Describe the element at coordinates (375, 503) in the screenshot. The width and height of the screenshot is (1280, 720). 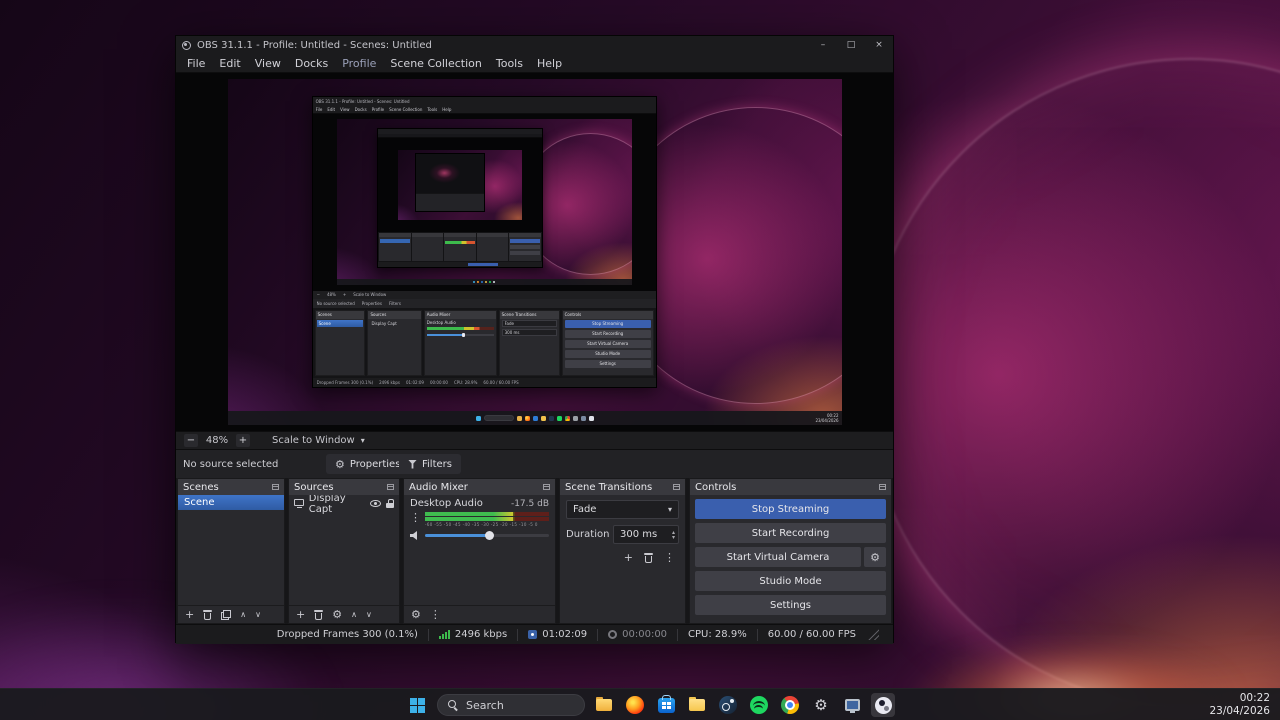
I see `source-visibility-icon` at that location.